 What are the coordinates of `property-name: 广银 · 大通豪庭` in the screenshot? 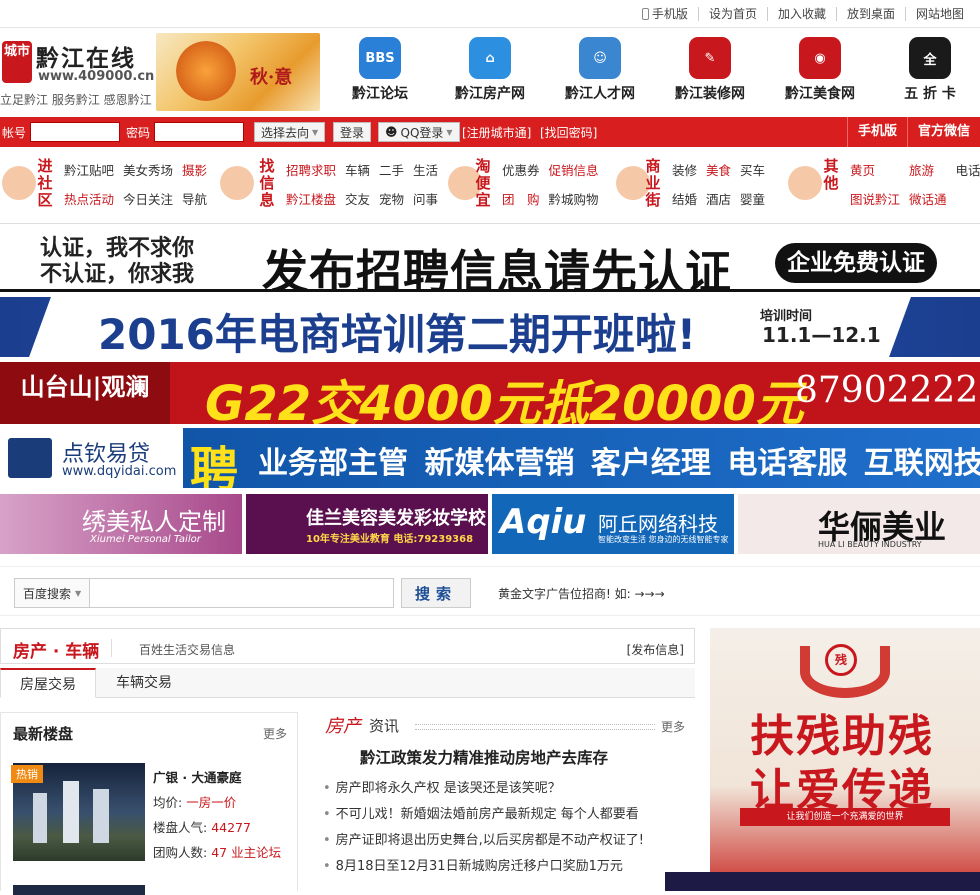 It's located at (217, 777).